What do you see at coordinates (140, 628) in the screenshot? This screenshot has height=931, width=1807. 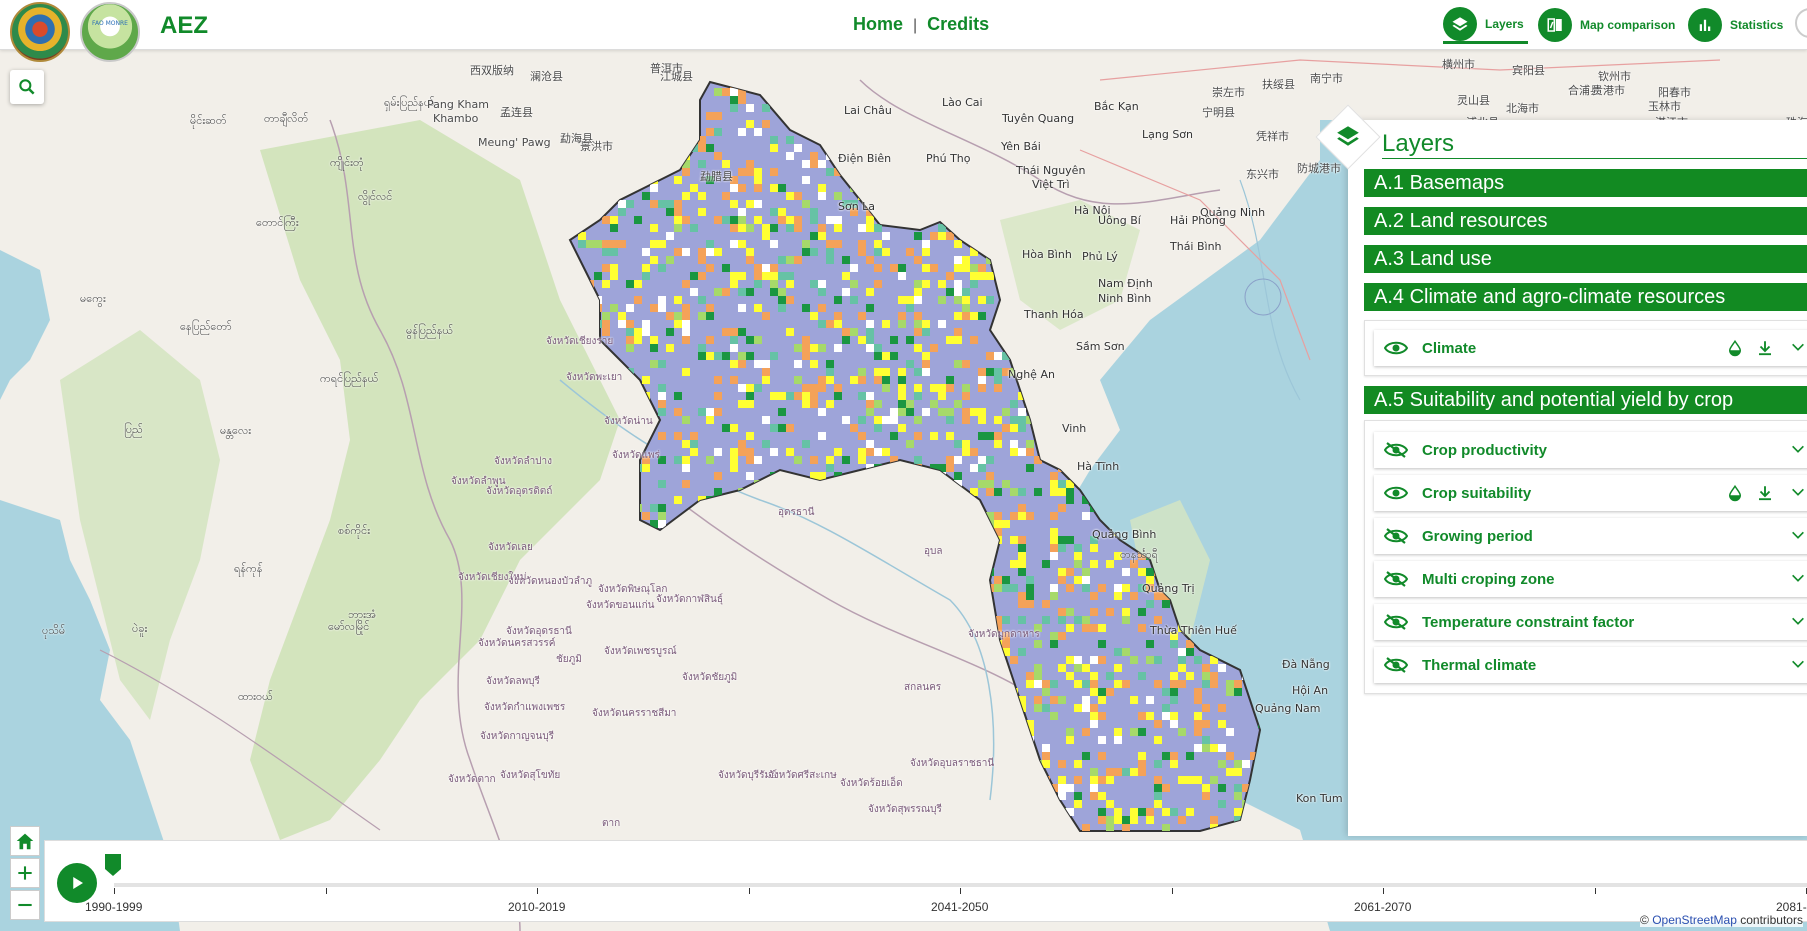 I see `map-label-myanmar: ပဲခူး` at bounding box center [140, 628].